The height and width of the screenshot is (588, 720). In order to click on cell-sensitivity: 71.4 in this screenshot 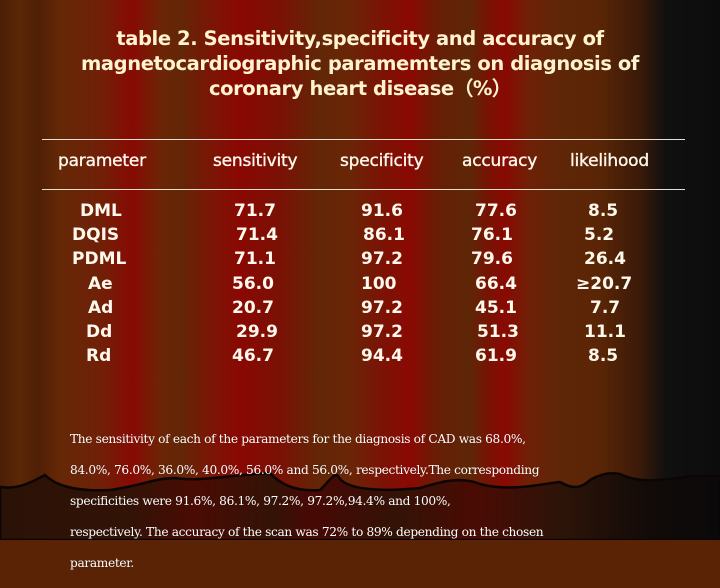, I will do `click(257, 235)`.